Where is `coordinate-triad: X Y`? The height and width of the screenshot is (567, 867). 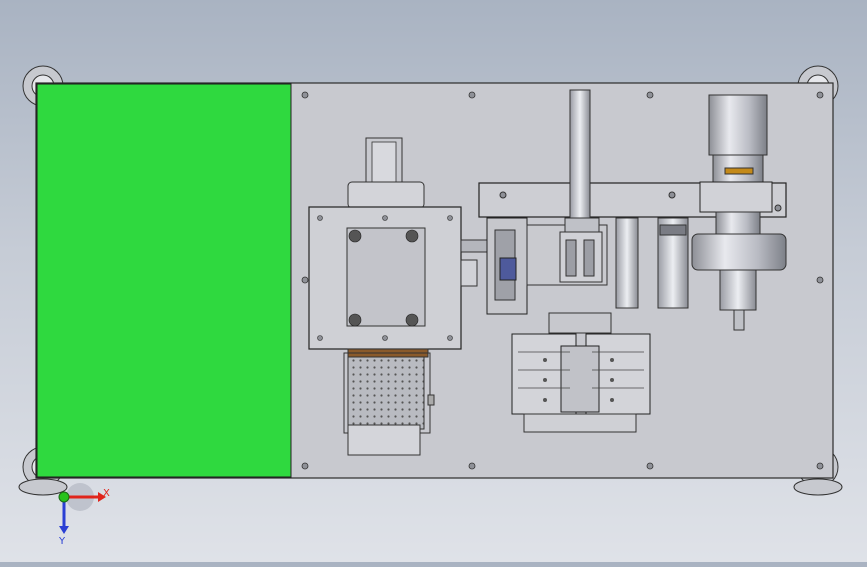 coordinate-triad: X Y is located at coordinates (84, 515).